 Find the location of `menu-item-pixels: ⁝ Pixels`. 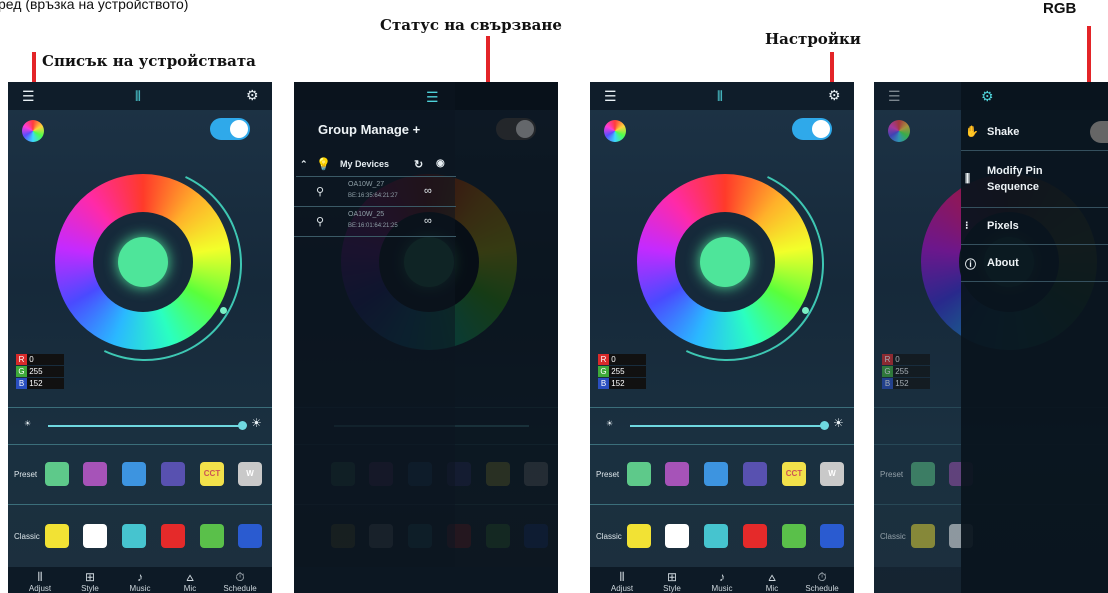

menu-item-pixels: ⁝ Pixels is located at coordinates (1034, 226).